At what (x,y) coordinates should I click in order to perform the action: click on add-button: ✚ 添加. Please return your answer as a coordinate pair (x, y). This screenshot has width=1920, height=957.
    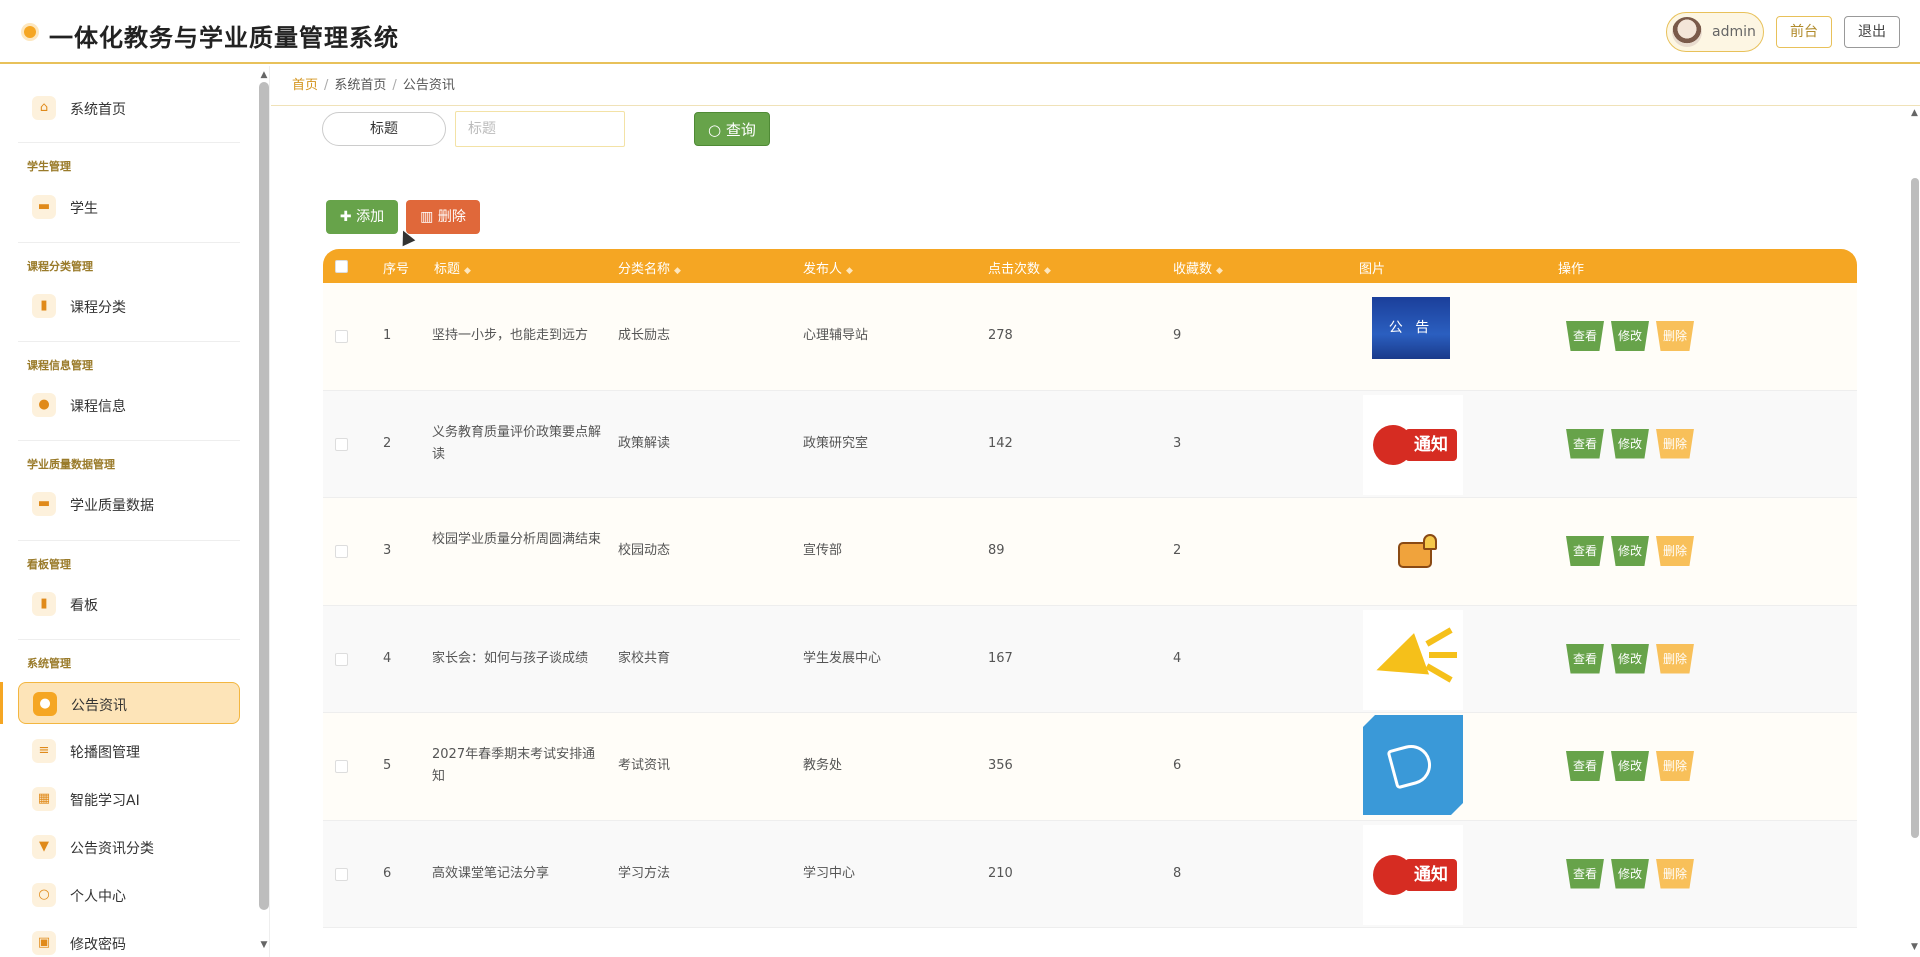
    Looking at the image, I should click on (362, 217).